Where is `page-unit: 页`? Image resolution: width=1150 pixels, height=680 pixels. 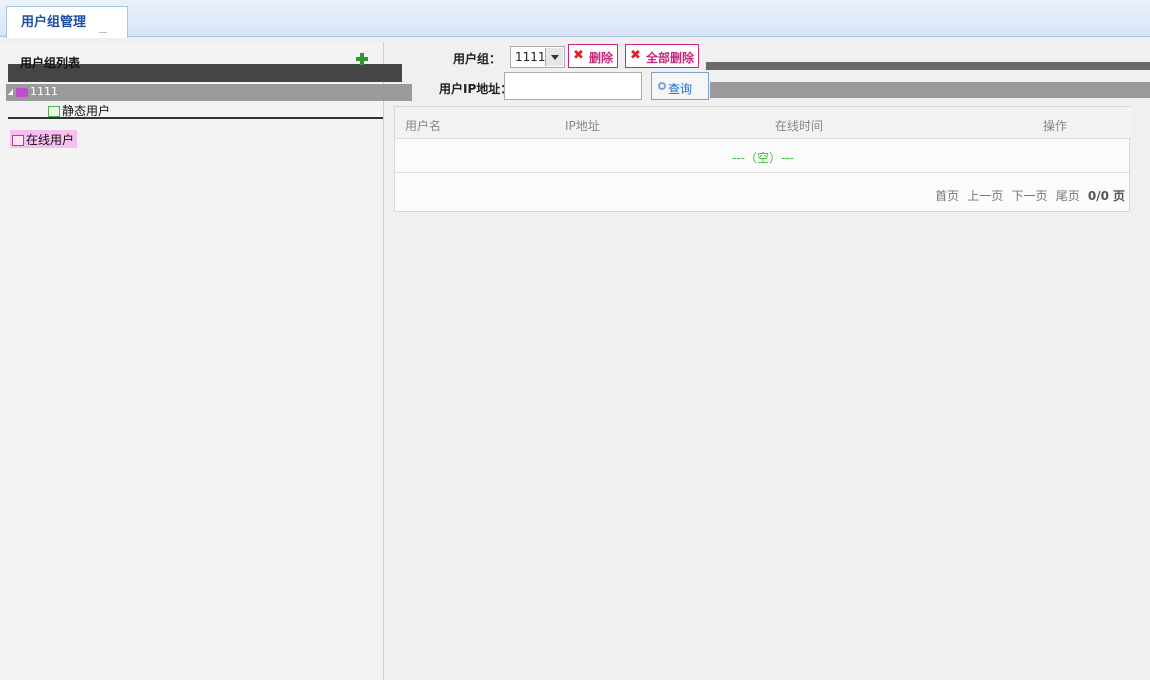 page-unit: 页 is located at coordinates (1118, 196).